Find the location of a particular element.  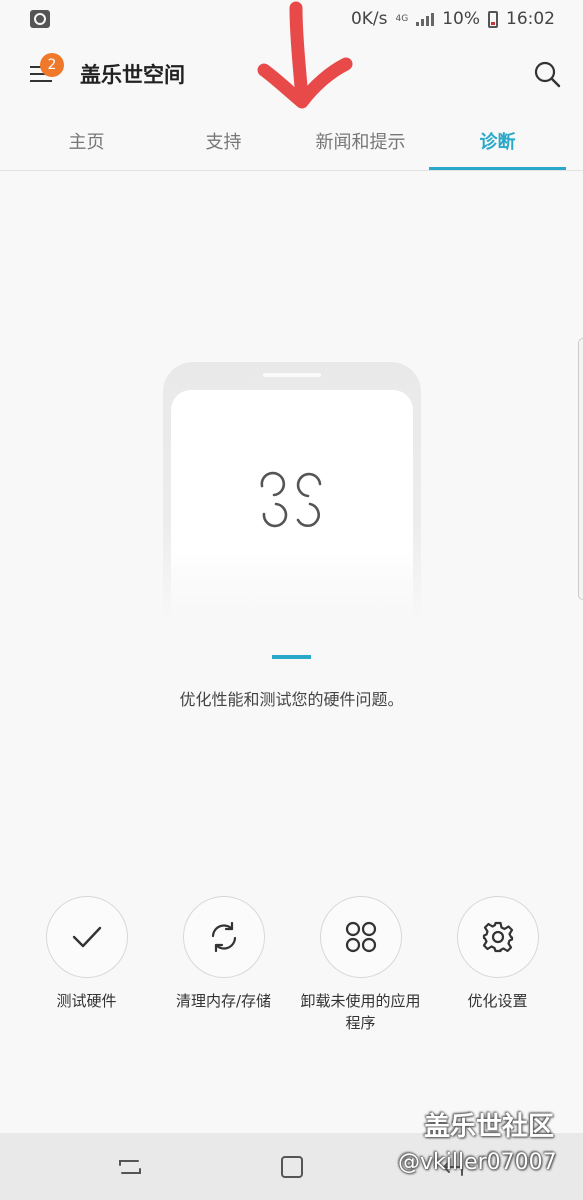

clock: 16:02 is located at coordinates (530, 19).